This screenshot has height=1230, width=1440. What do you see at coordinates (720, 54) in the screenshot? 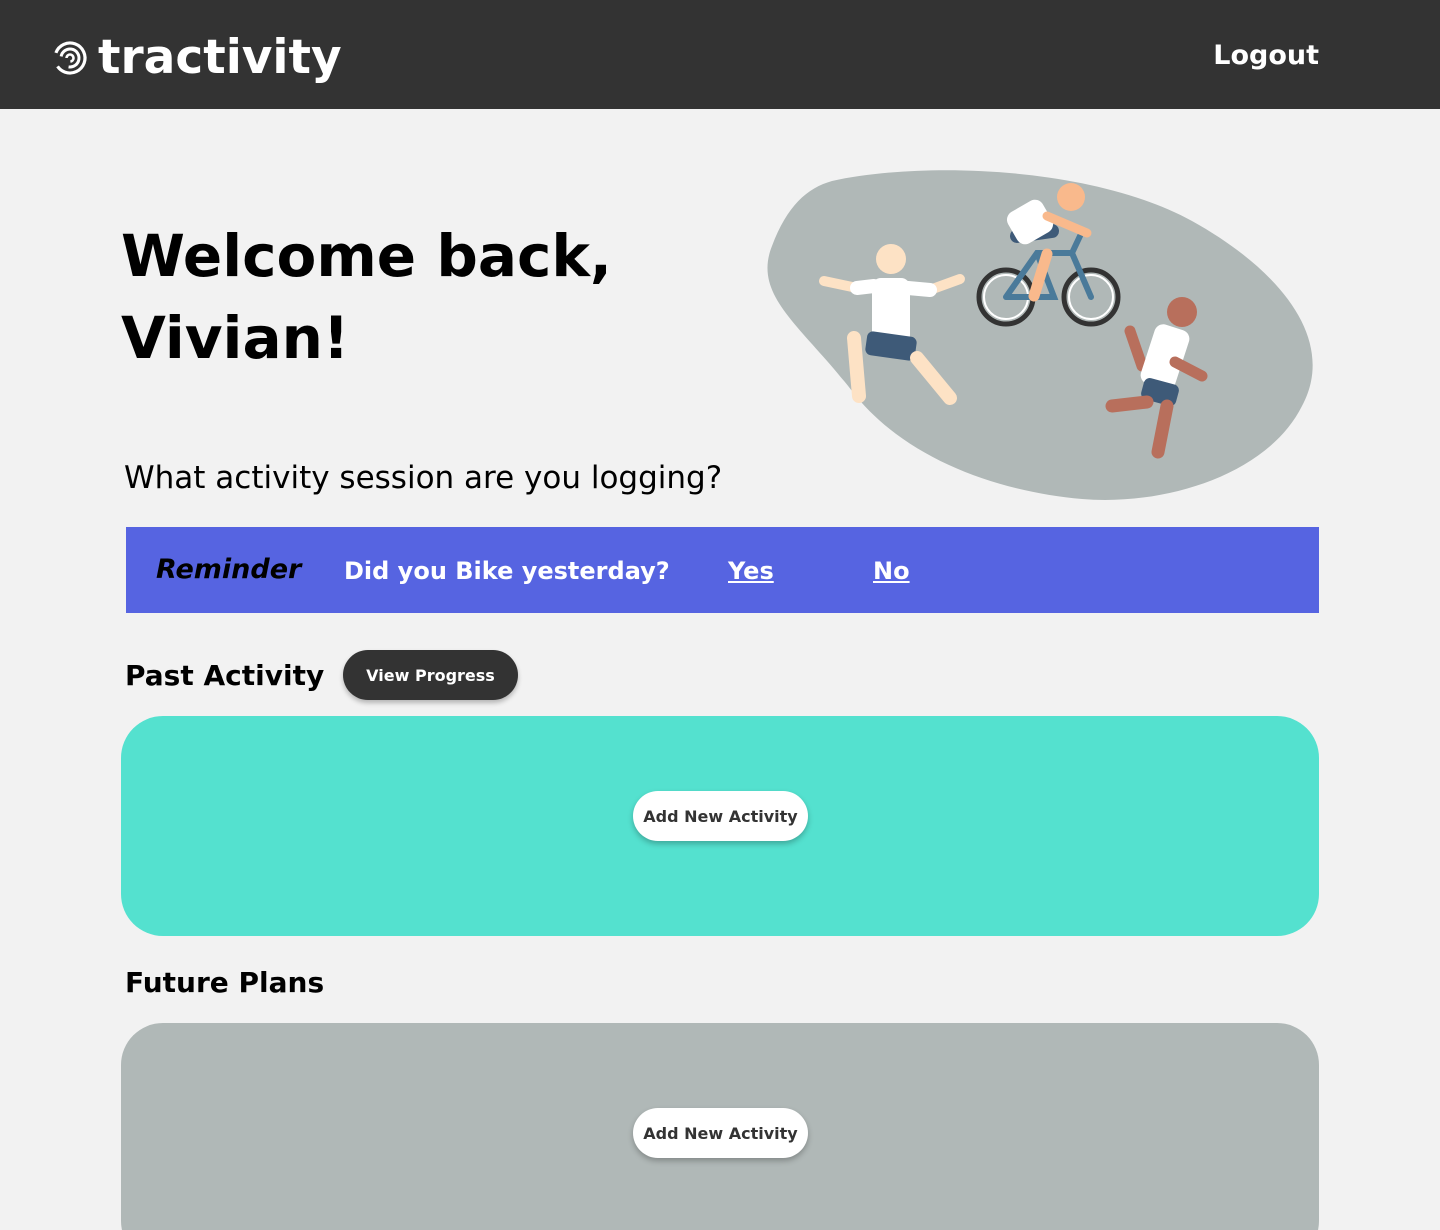
I see `top-navigation-bar: tractivity Logout` at bounding box center [720, 54].